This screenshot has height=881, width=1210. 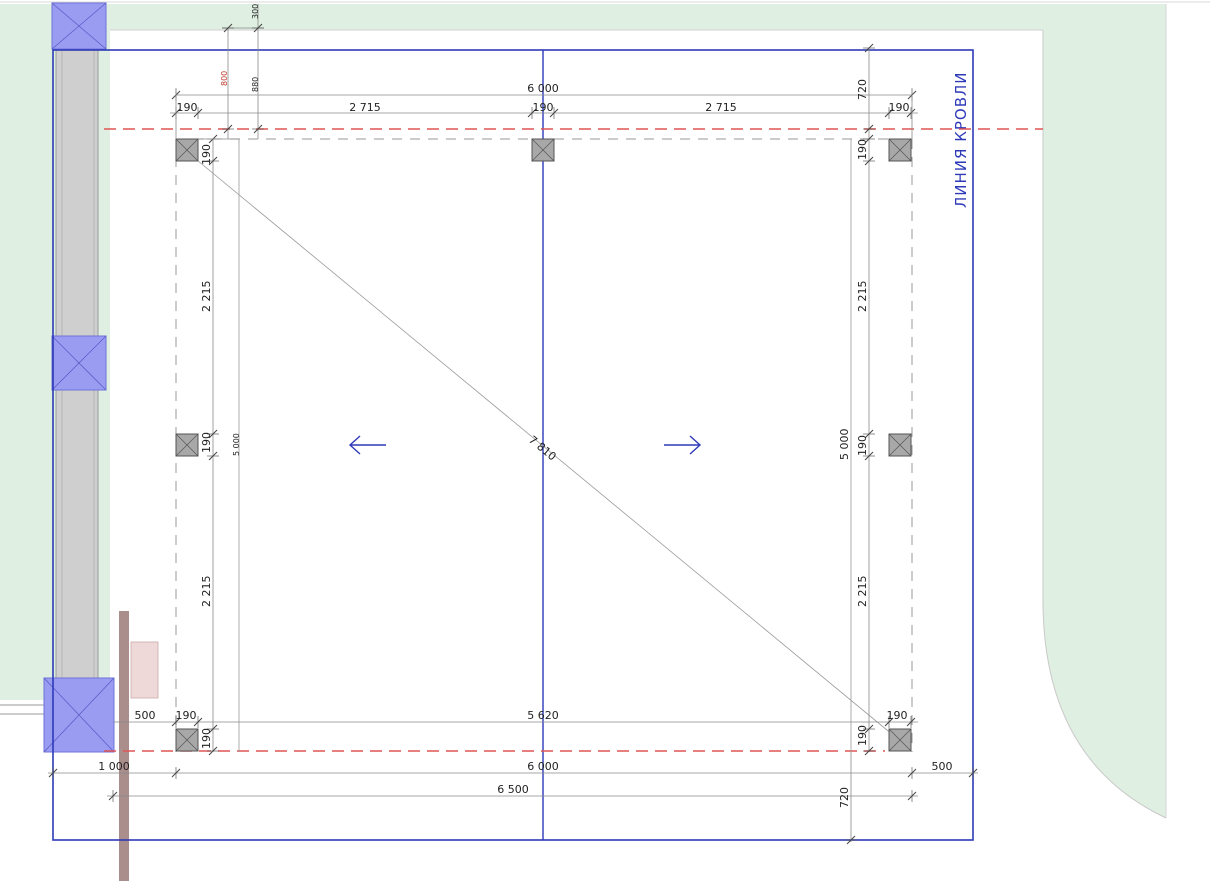 What do you see at coordinates (144, 670) in the screenshot?
I see `pink-block` at bounding box center [144, 670].